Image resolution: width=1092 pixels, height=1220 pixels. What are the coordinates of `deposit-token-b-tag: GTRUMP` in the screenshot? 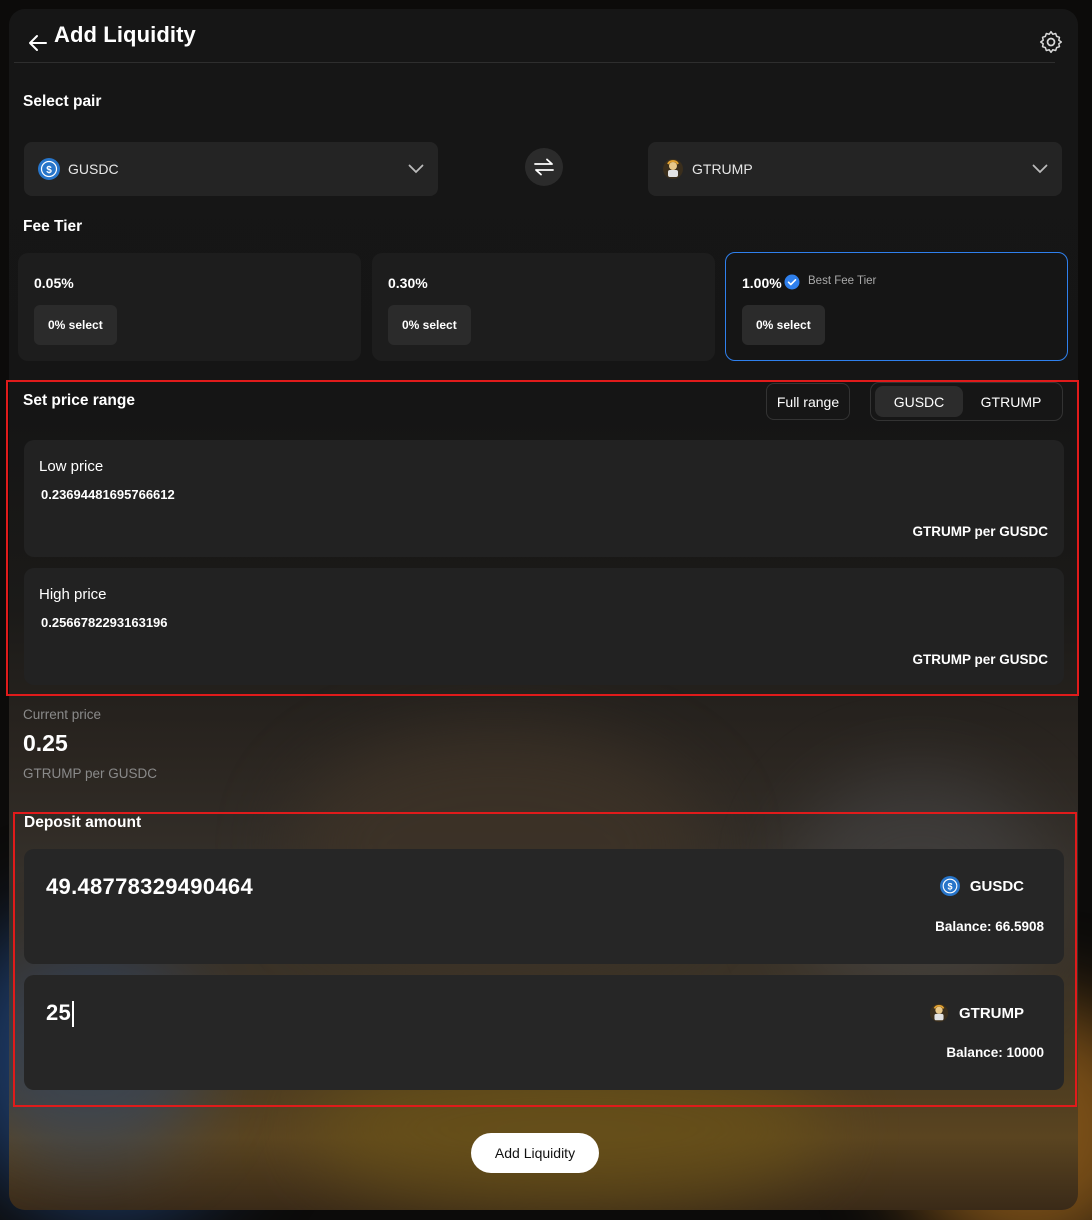 It's located at (976, 1013).